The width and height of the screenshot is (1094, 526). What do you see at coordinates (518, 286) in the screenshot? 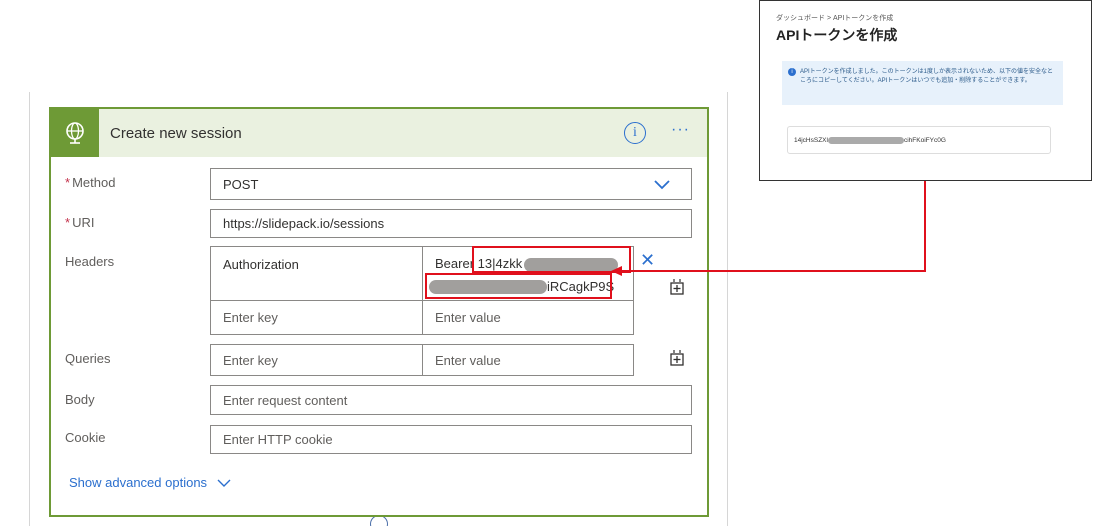
I see `highlight-box-token-line2` at bounding box center [518, 286].